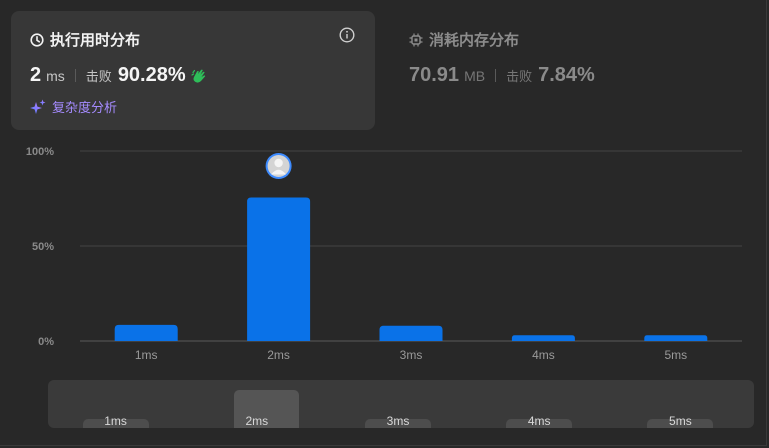  Describe the element at coordinates (675, 355) in the screenshot. I see `x-tick-label: 5ms` at that location.